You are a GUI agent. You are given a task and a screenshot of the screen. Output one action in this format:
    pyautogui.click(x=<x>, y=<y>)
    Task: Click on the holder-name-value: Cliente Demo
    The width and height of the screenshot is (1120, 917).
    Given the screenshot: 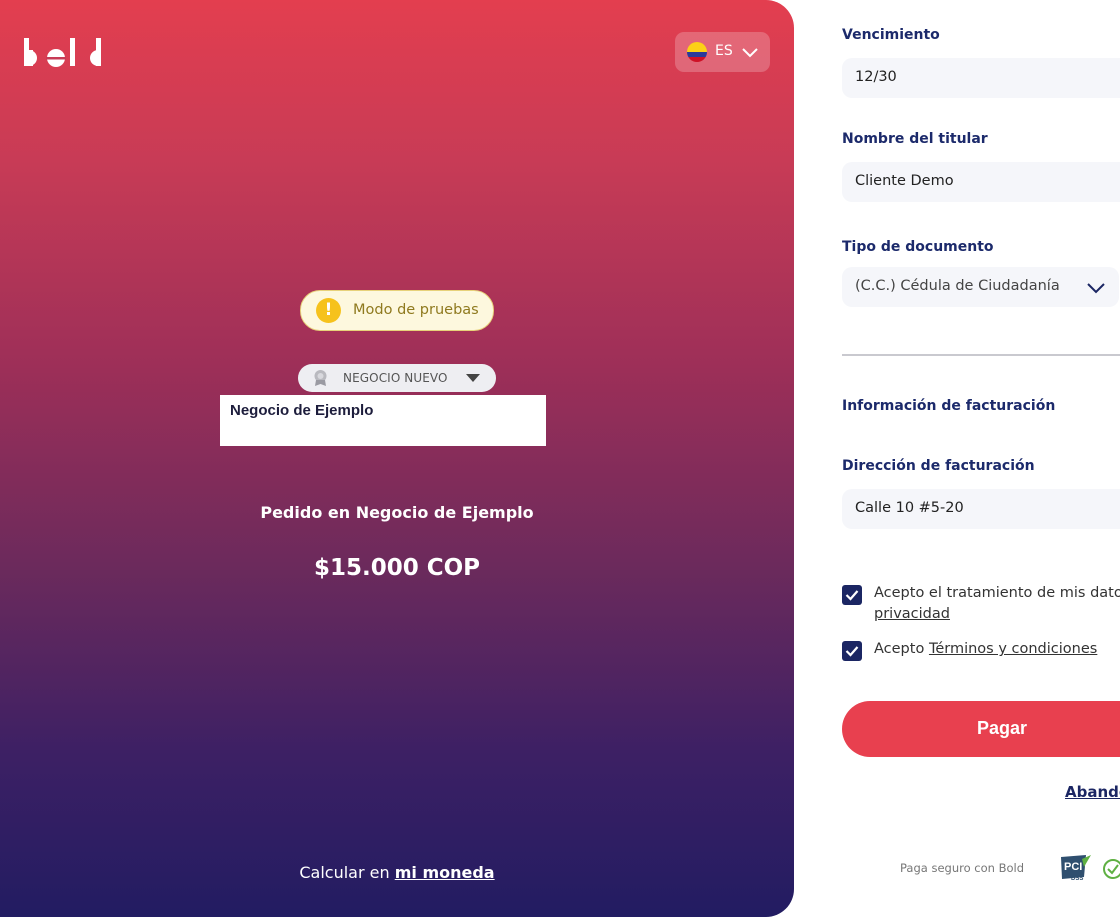 What is the action you would take?
    pyautogui.click(x=904, y=181)
    